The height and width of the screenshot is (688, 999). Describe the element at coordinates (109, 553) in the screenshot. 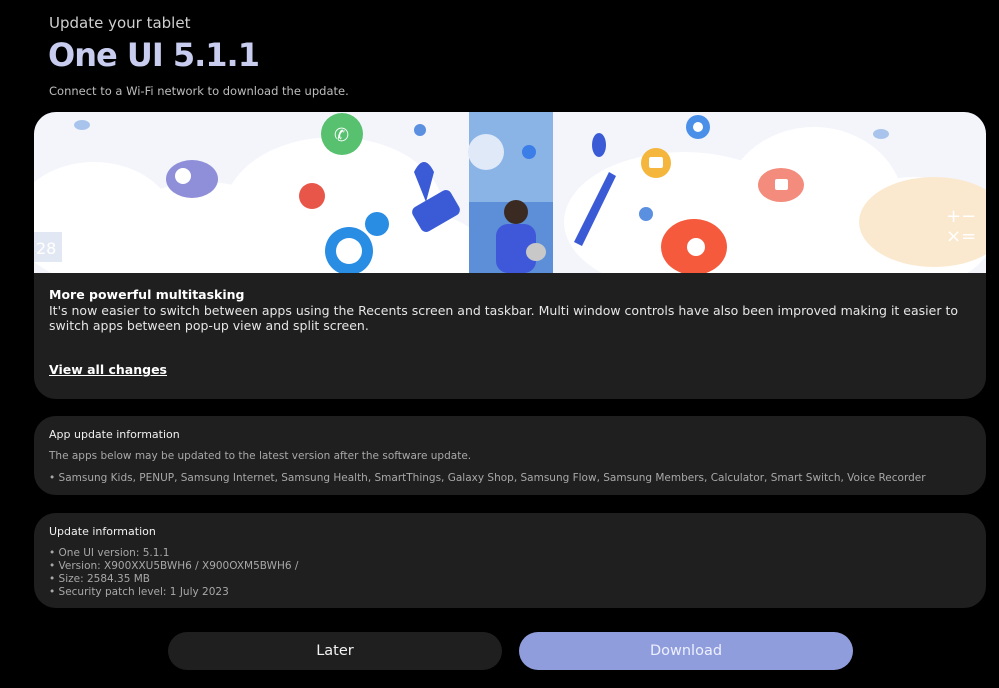

I see `info-item-ui-version: • One UI version: 5.1.1` at that location.